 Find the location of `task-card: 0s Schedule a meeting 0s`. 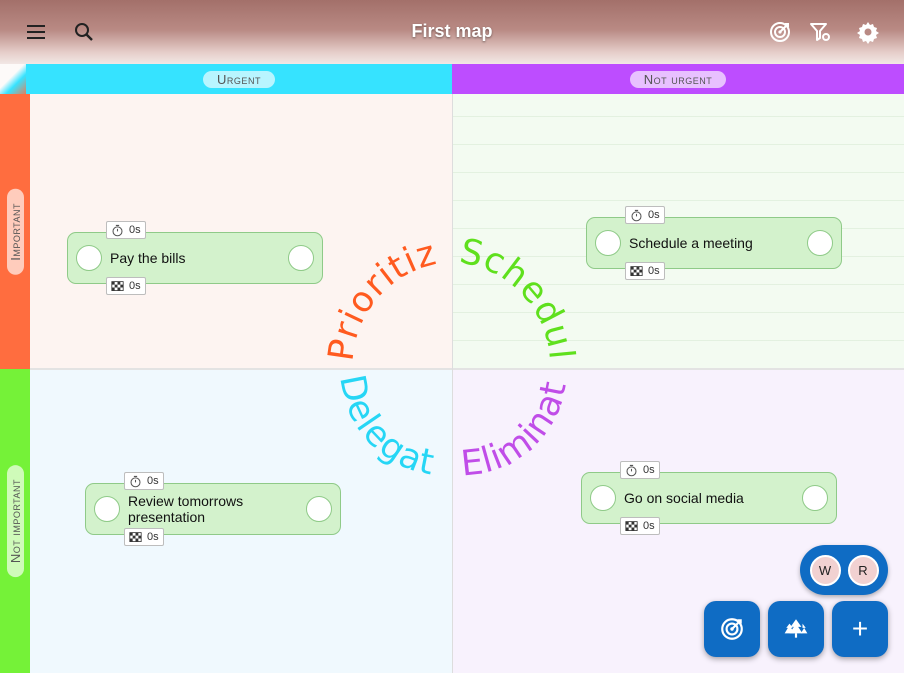

task-card: 0s Schedule a meeting 0s is located at coordinates (714, 243).